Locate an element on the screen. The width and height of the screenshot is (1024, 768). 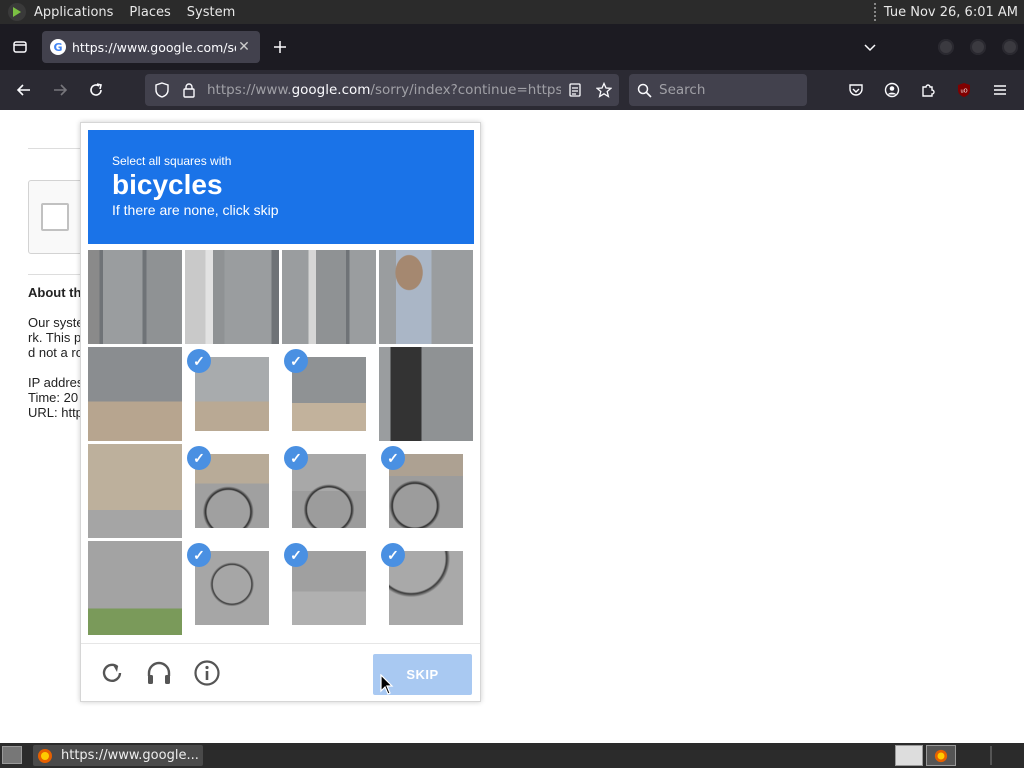
hamburger-menu-icon is located at coordinates (1000, 90).